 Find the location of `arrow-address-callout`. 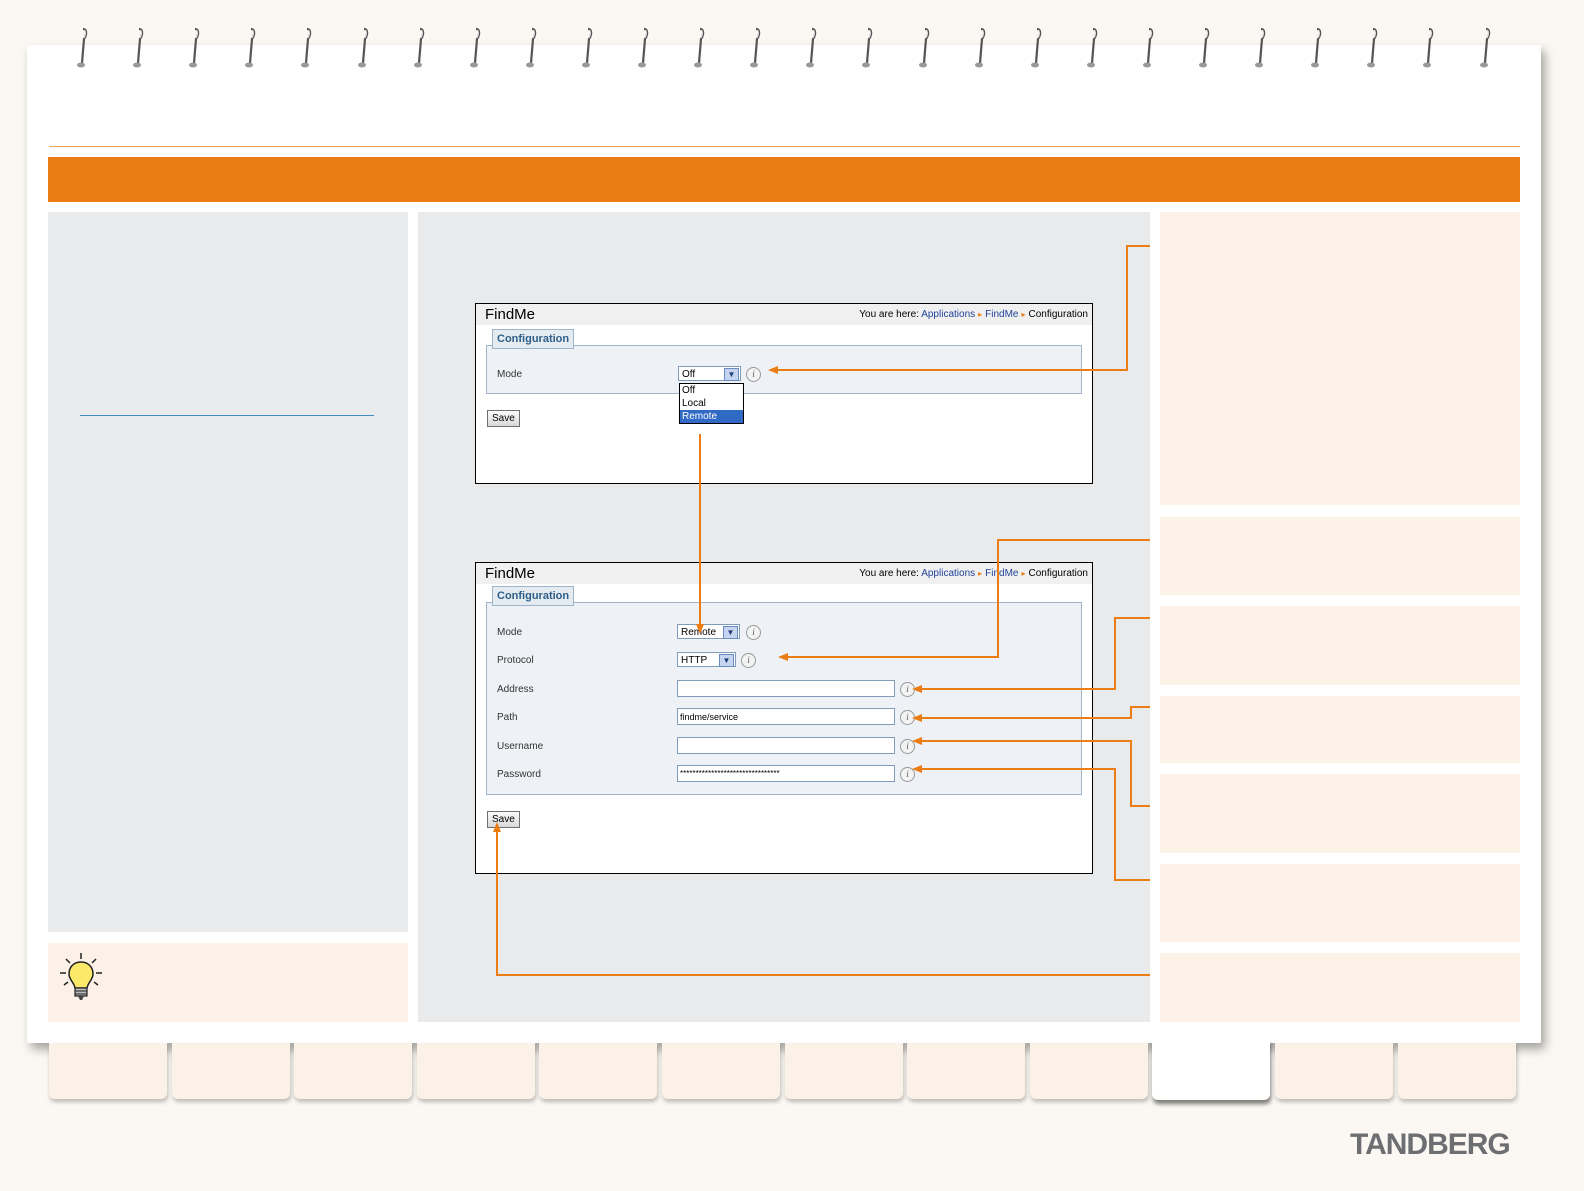

arrow-address-callout is located at coordinates (1031, 655).